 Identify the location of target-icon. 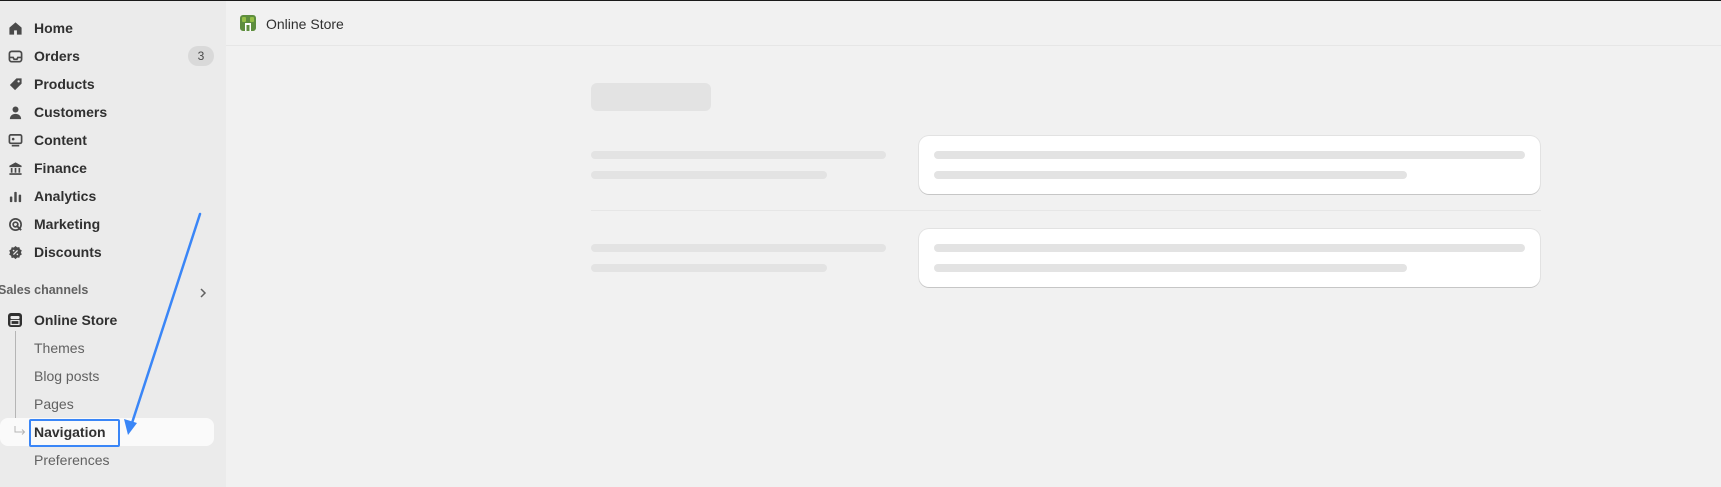
(15, 224).